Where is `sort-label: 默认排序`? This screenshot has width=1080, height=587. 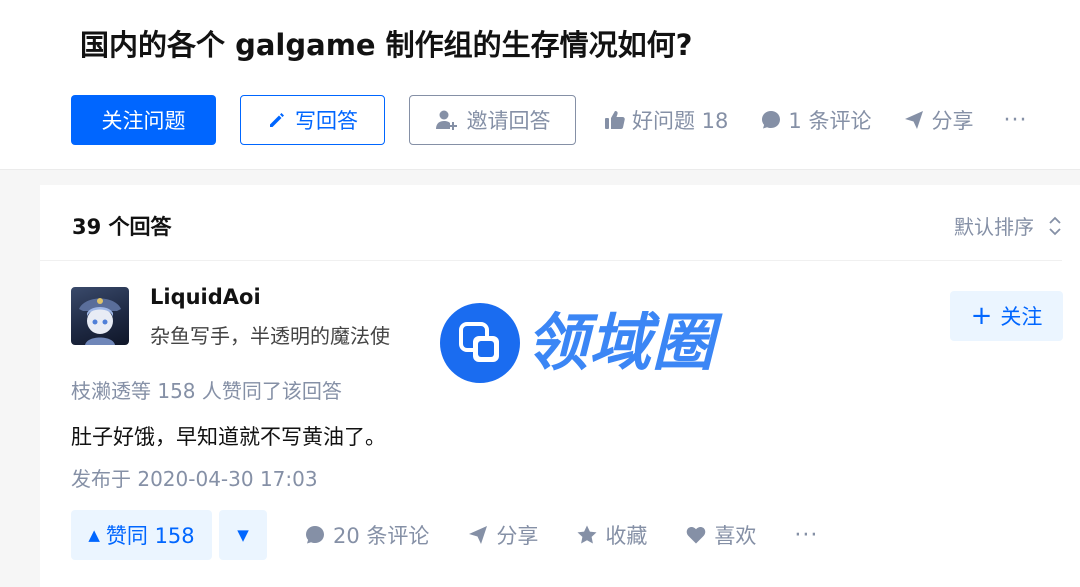
sort-label: 默认排序 is located at coordinates (994, 227).